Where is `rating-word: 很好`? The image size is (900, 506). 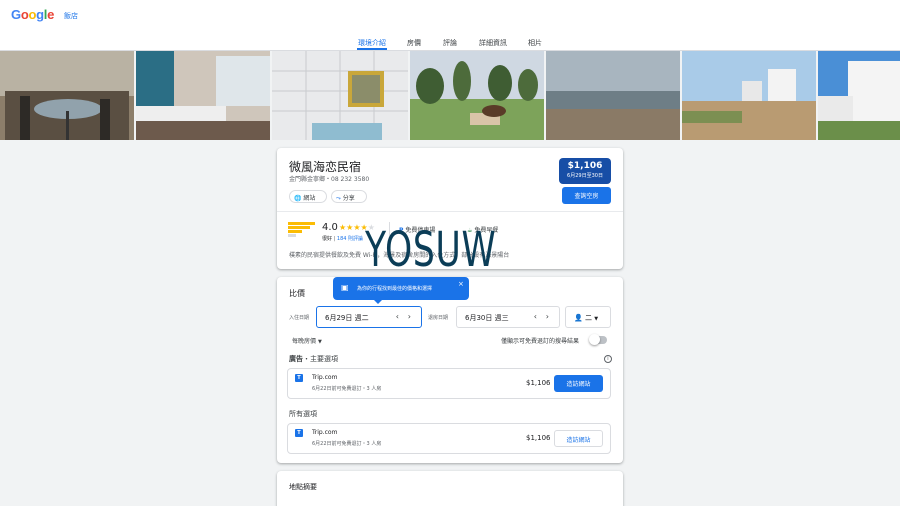 rating-word: 很好 is located at coordinates (327, 239).